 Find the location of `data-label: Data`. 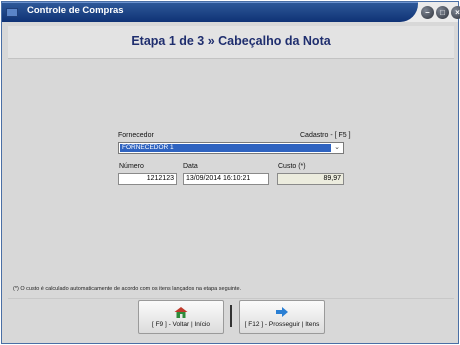

data-label: Data is located at coordinates (190, 166).